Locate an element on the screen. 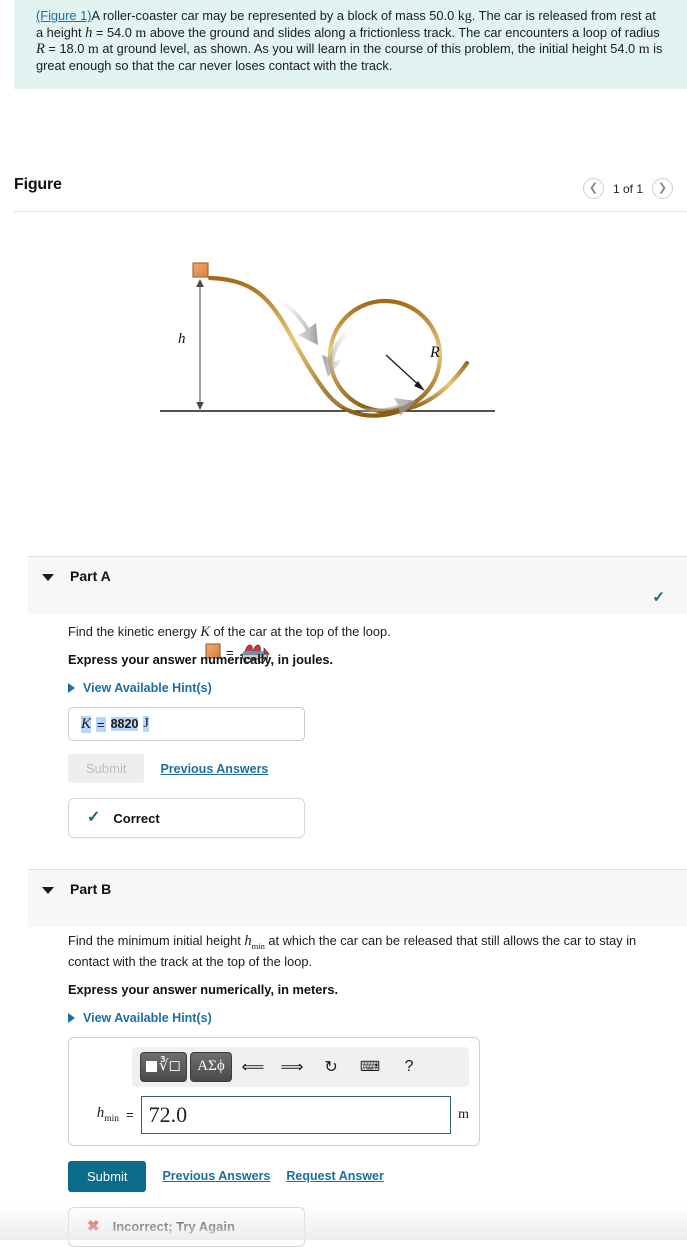 Image resolution: width=687 pixels, height=1247 pixels. part-a-label: Part A is located at coordinates (90, 576).